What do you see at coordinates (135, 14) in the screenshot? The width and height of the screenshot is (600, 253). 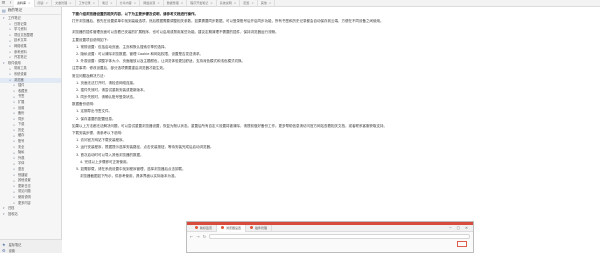 I see `document-heading: 下面介绍浏览器设置的相关内容，以下为主要步骤及说明，请参考文档进行操作。` at bounding box center [135, 14].